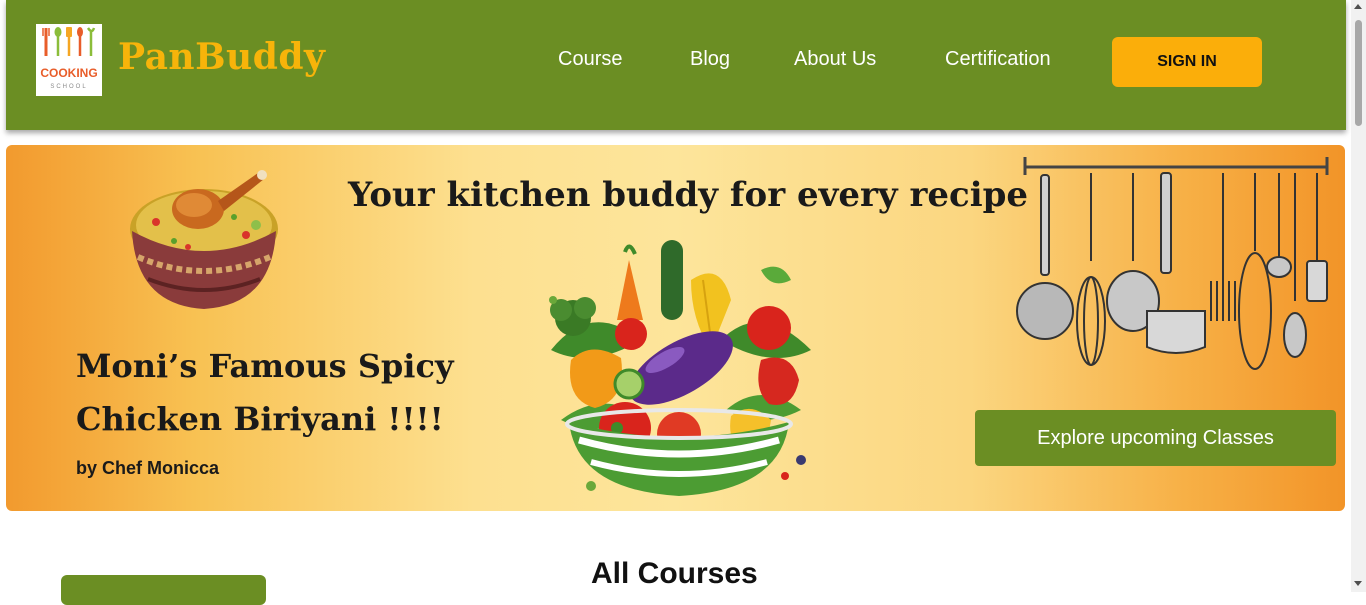 The image size is (1366, 605). What do you see at coordinates (998, 59) in the screenshot?
I see `nav-link-certification: Certification` at bounding box center [998, 59].